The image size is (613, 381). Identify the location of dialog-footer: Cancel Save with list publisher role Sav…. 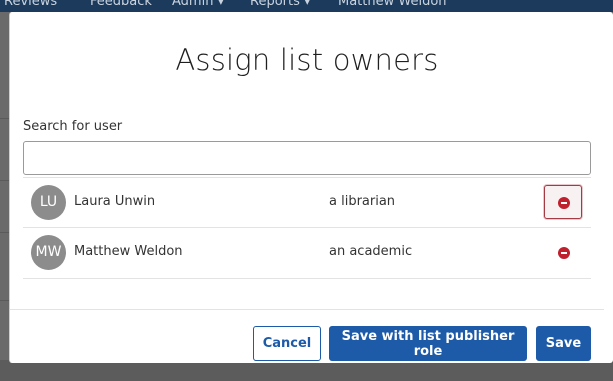
(307, 336).